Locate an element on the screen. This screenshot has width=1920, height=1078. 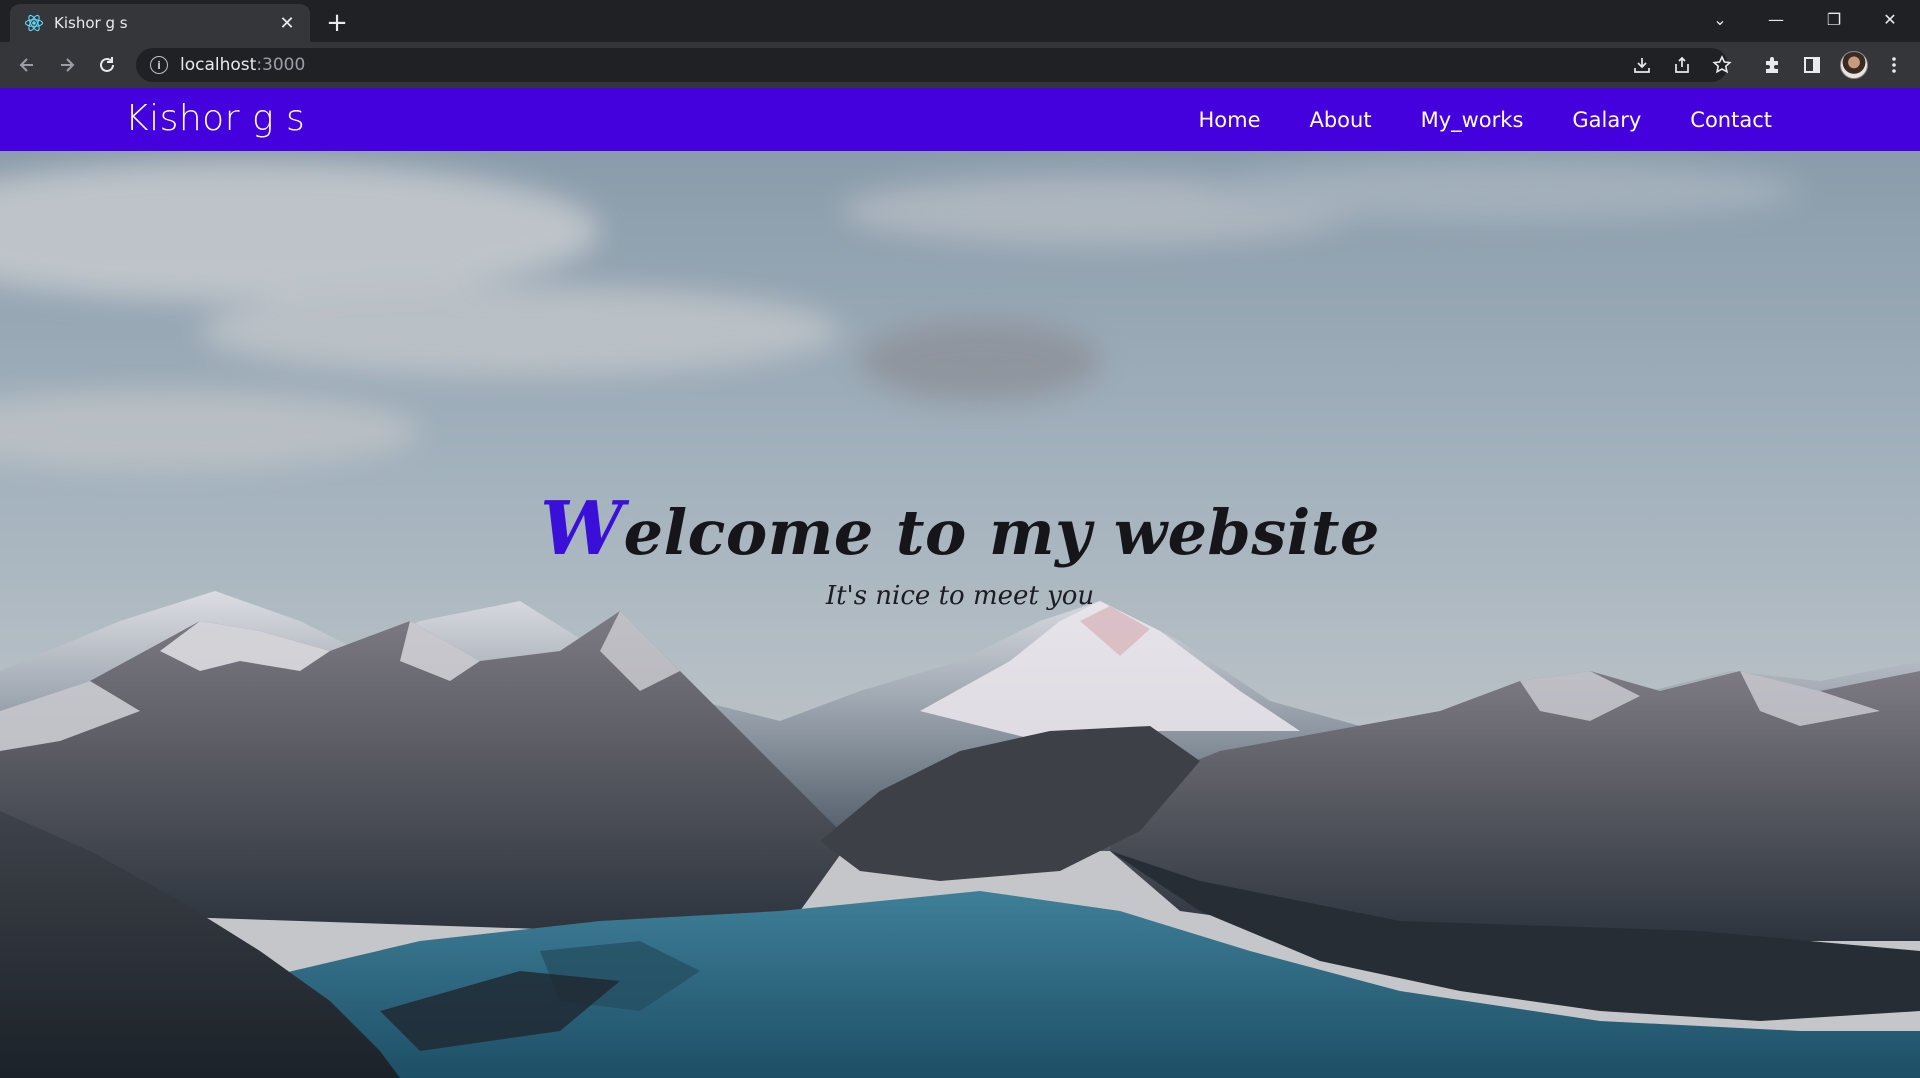
site-info-icon: i is located at coordinates (159, 65).